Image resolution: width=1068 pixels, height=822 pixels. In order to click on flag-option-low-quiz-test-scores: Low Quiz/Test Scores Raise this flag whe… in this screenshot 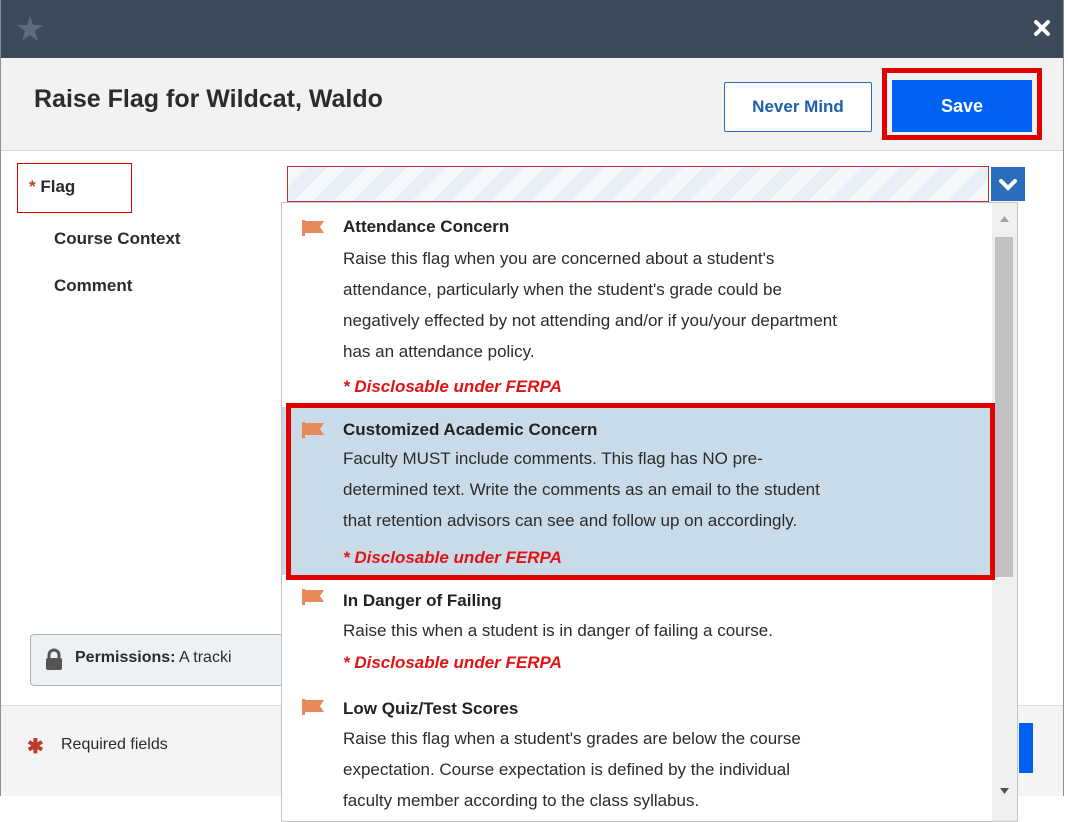, I will do `click(637, 754)`.